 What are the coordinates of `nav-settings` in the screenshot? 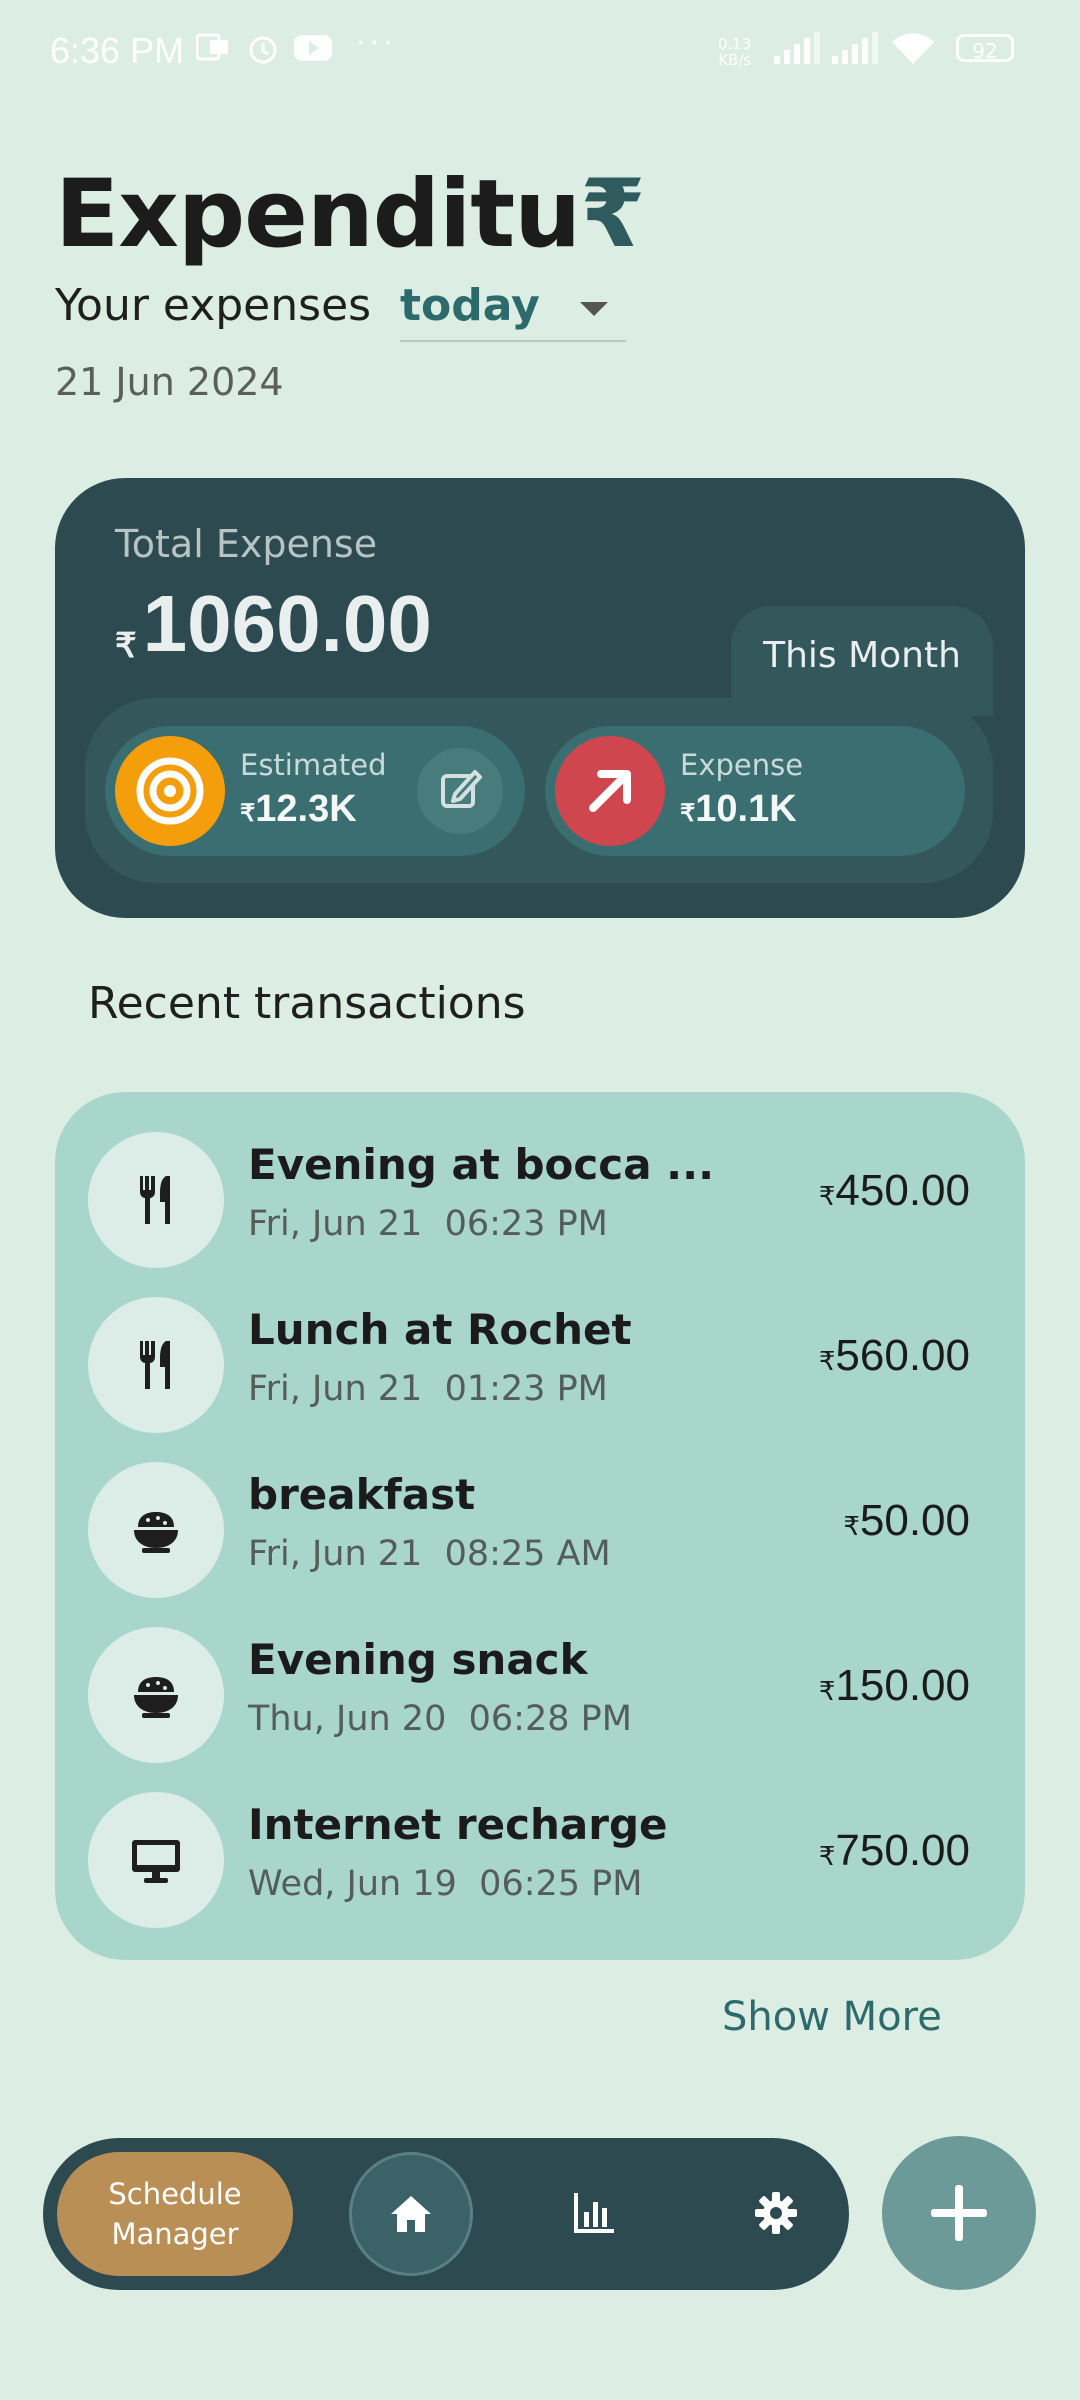 It's located at (775, 2214).